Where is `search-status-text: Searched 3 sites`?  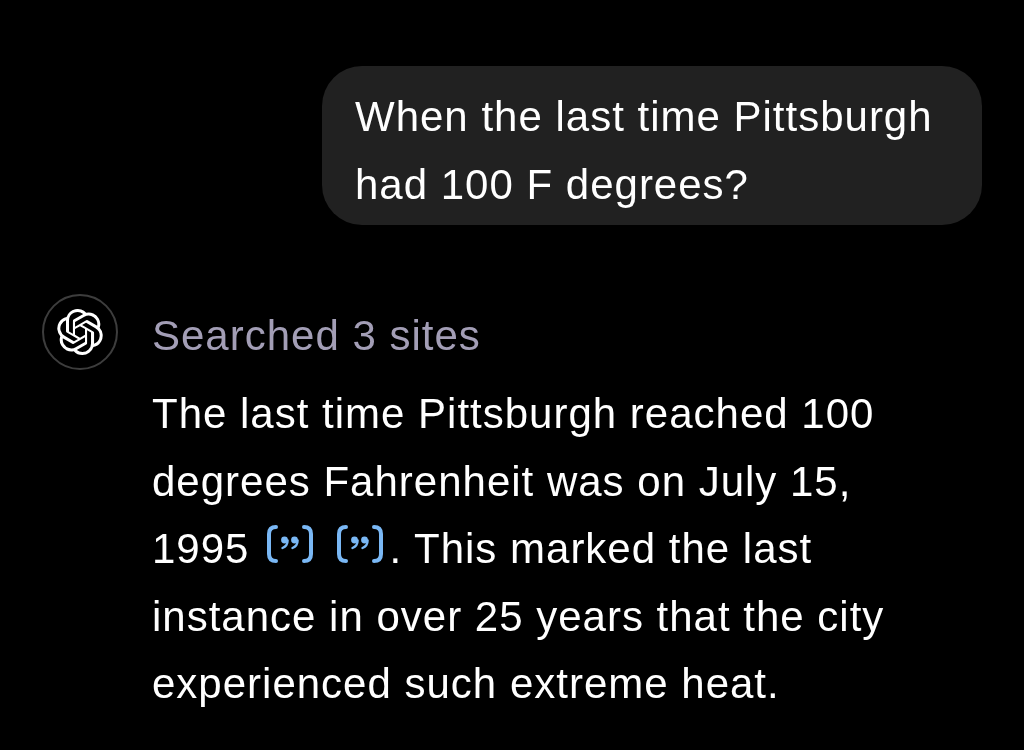 search-status-text: Searched 3 sites is located at coordinates (317, 336).